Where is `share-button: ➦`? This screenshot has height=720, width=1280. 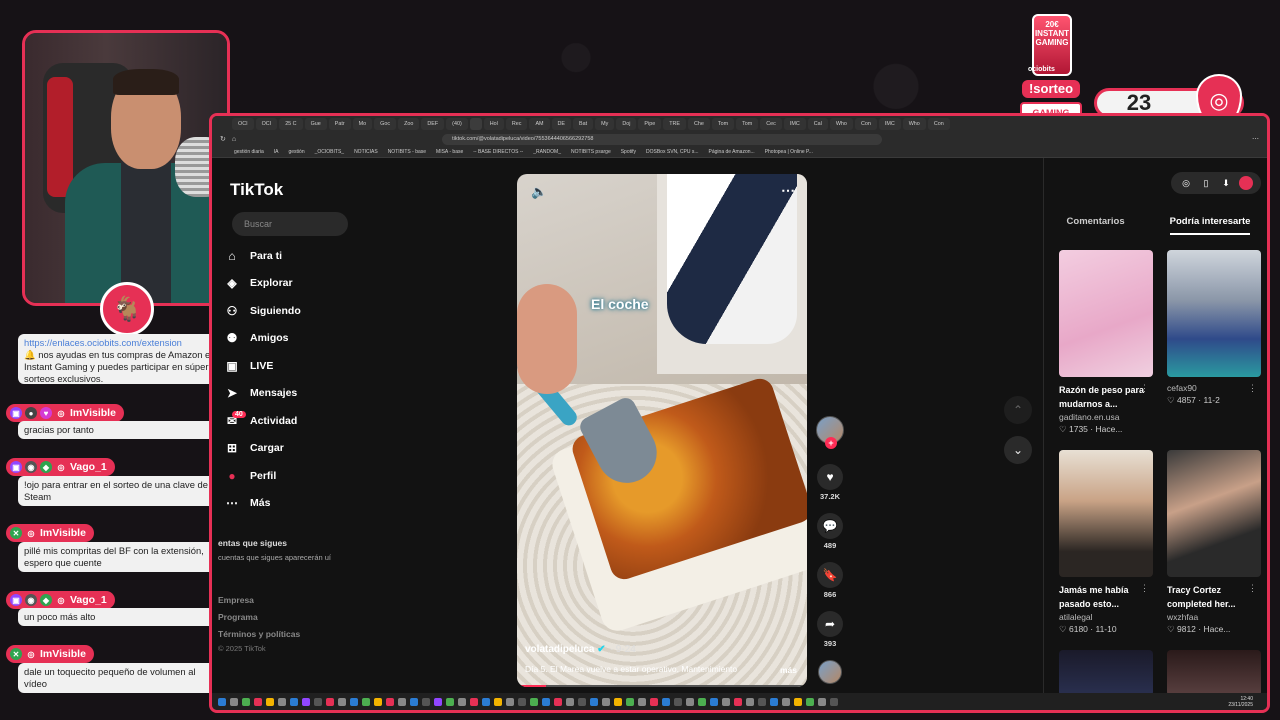 share-button: ➦ is located at coordinates (830, 624).